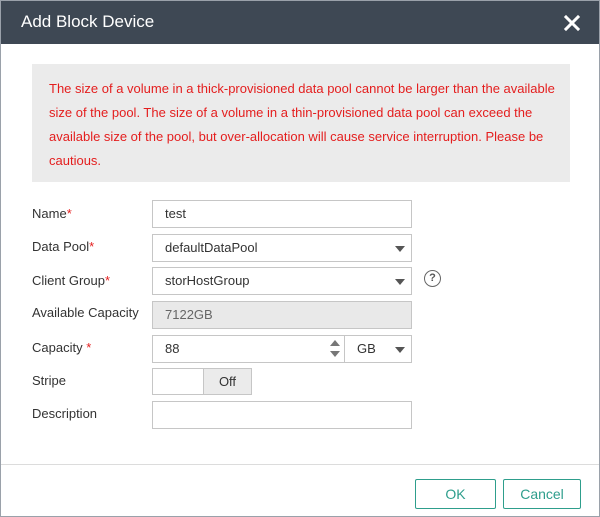 The height and width of the screenshot is (517, 600). Describe the element at coordinates (300, 22) in the screenshot. I see `dialog-titlebar: Add Block Device` at that location.